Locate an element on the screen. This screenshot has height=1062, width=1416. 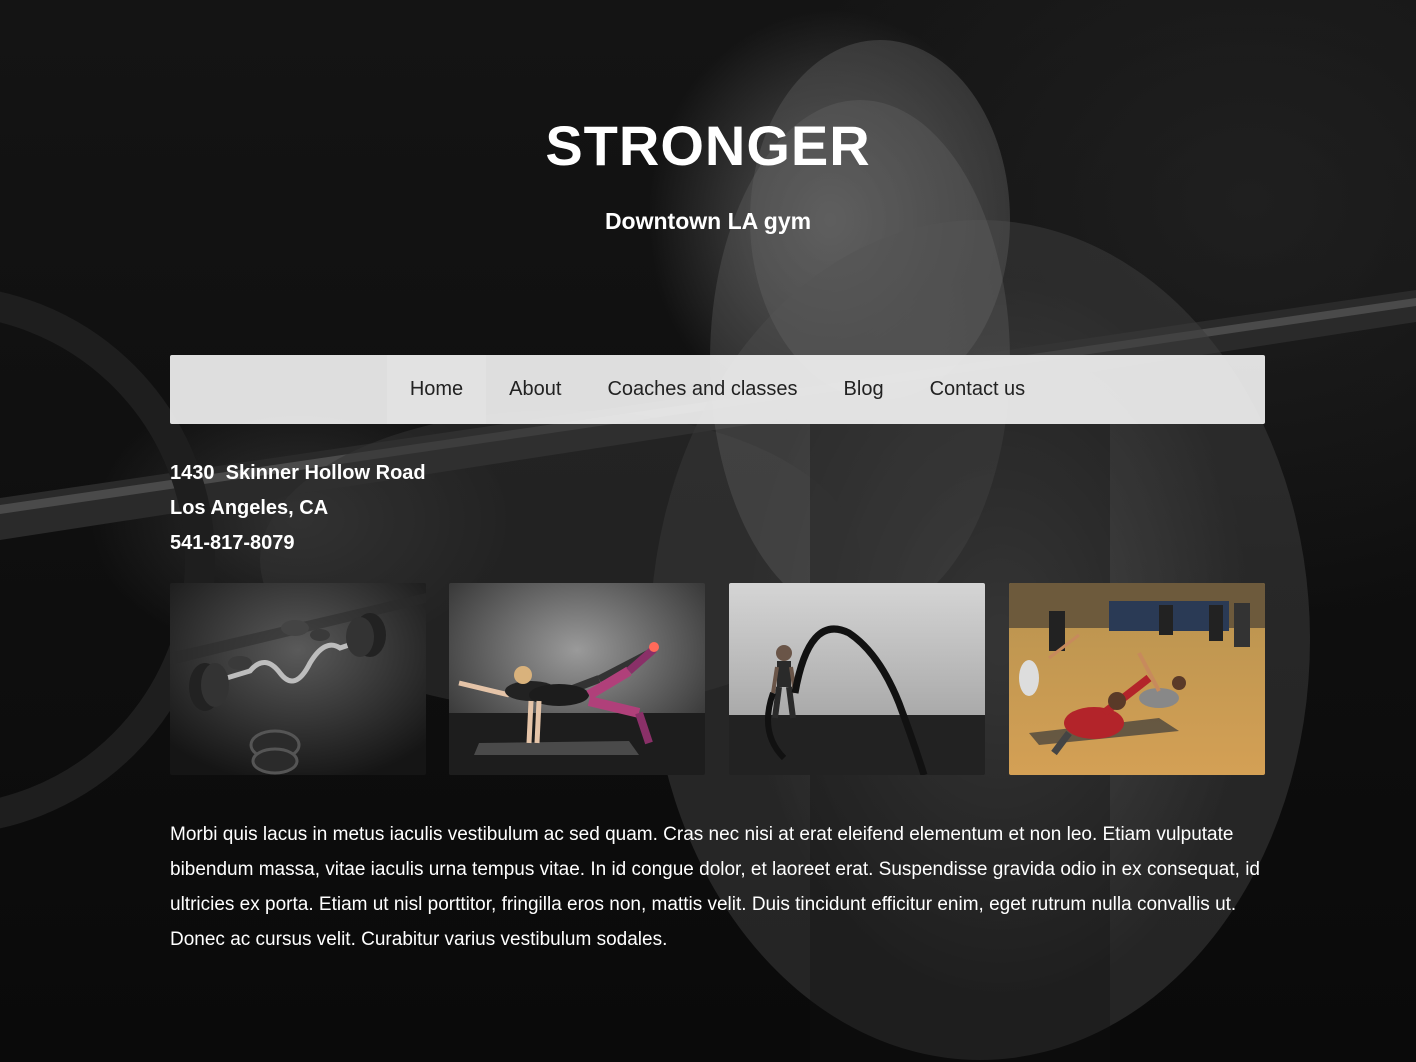
nav-item-about: About is located at coordinates (535, 389).